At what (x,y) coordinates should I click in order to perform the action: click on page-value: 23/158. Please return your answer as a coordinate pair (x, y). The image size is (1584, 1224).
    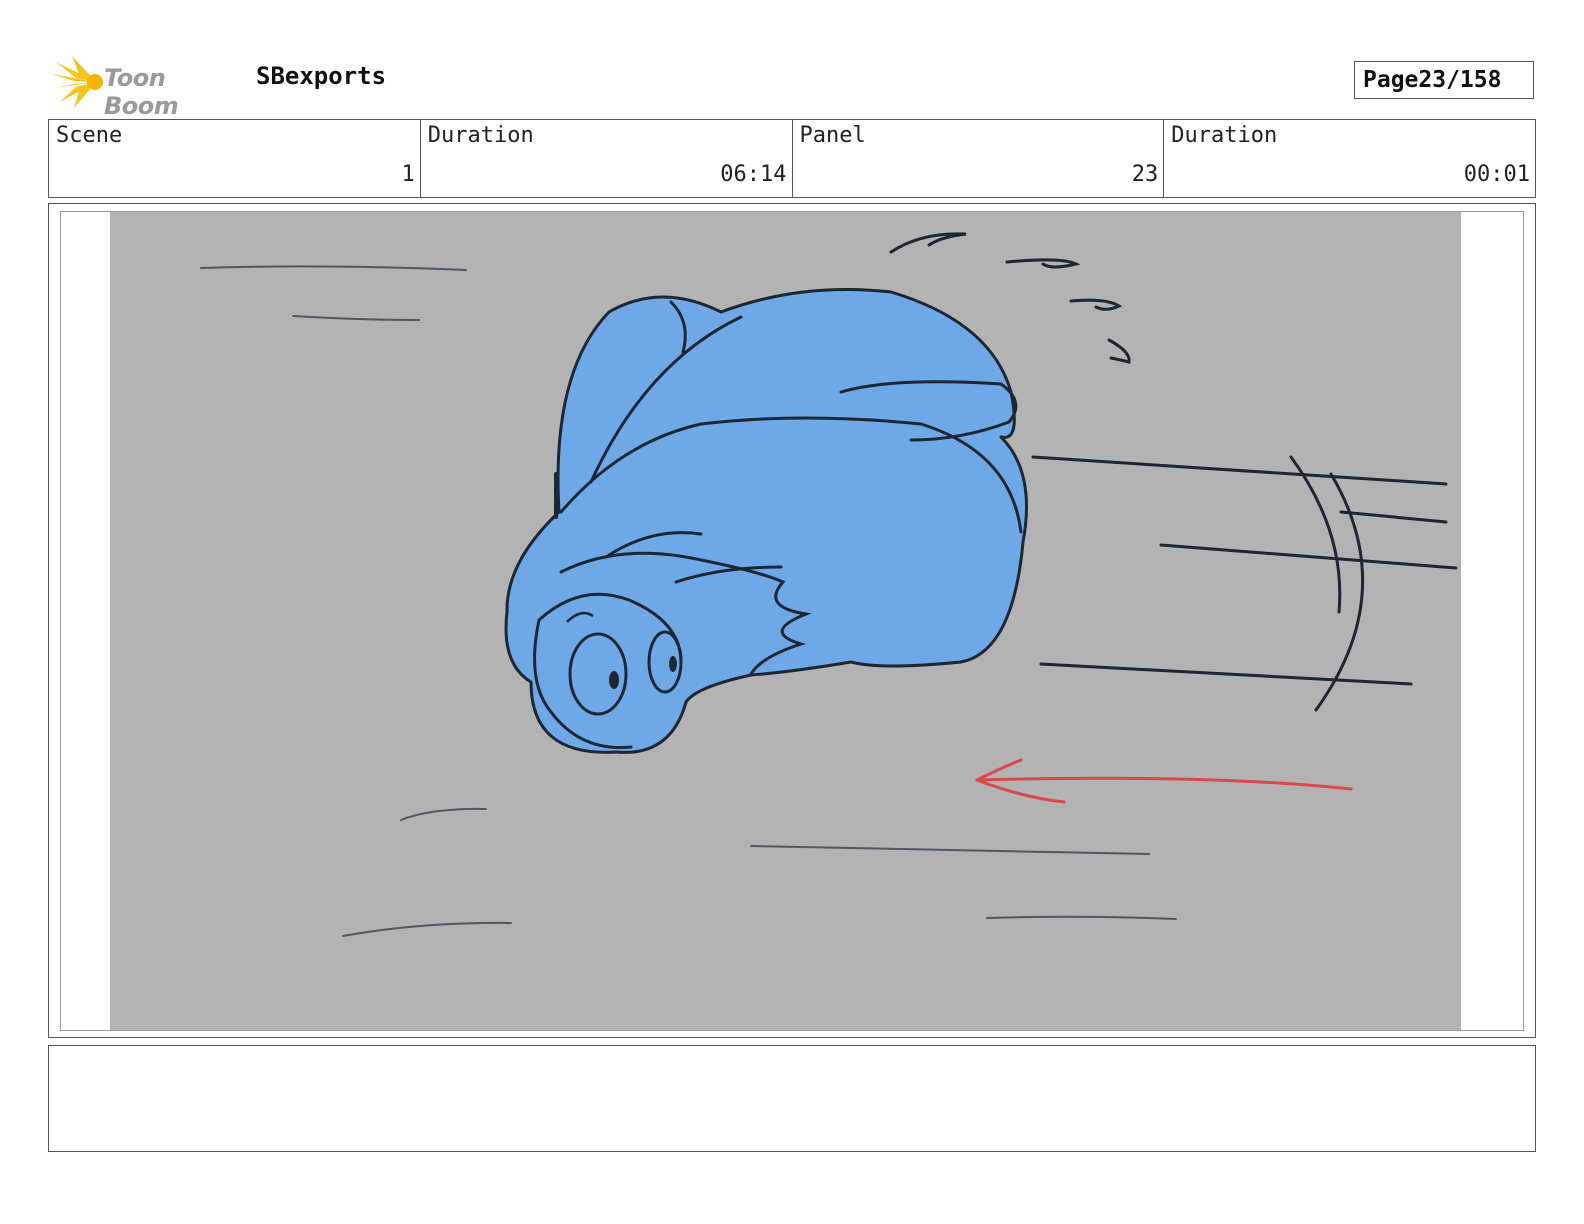
    Looking at the image, I should click on (1460, 80).